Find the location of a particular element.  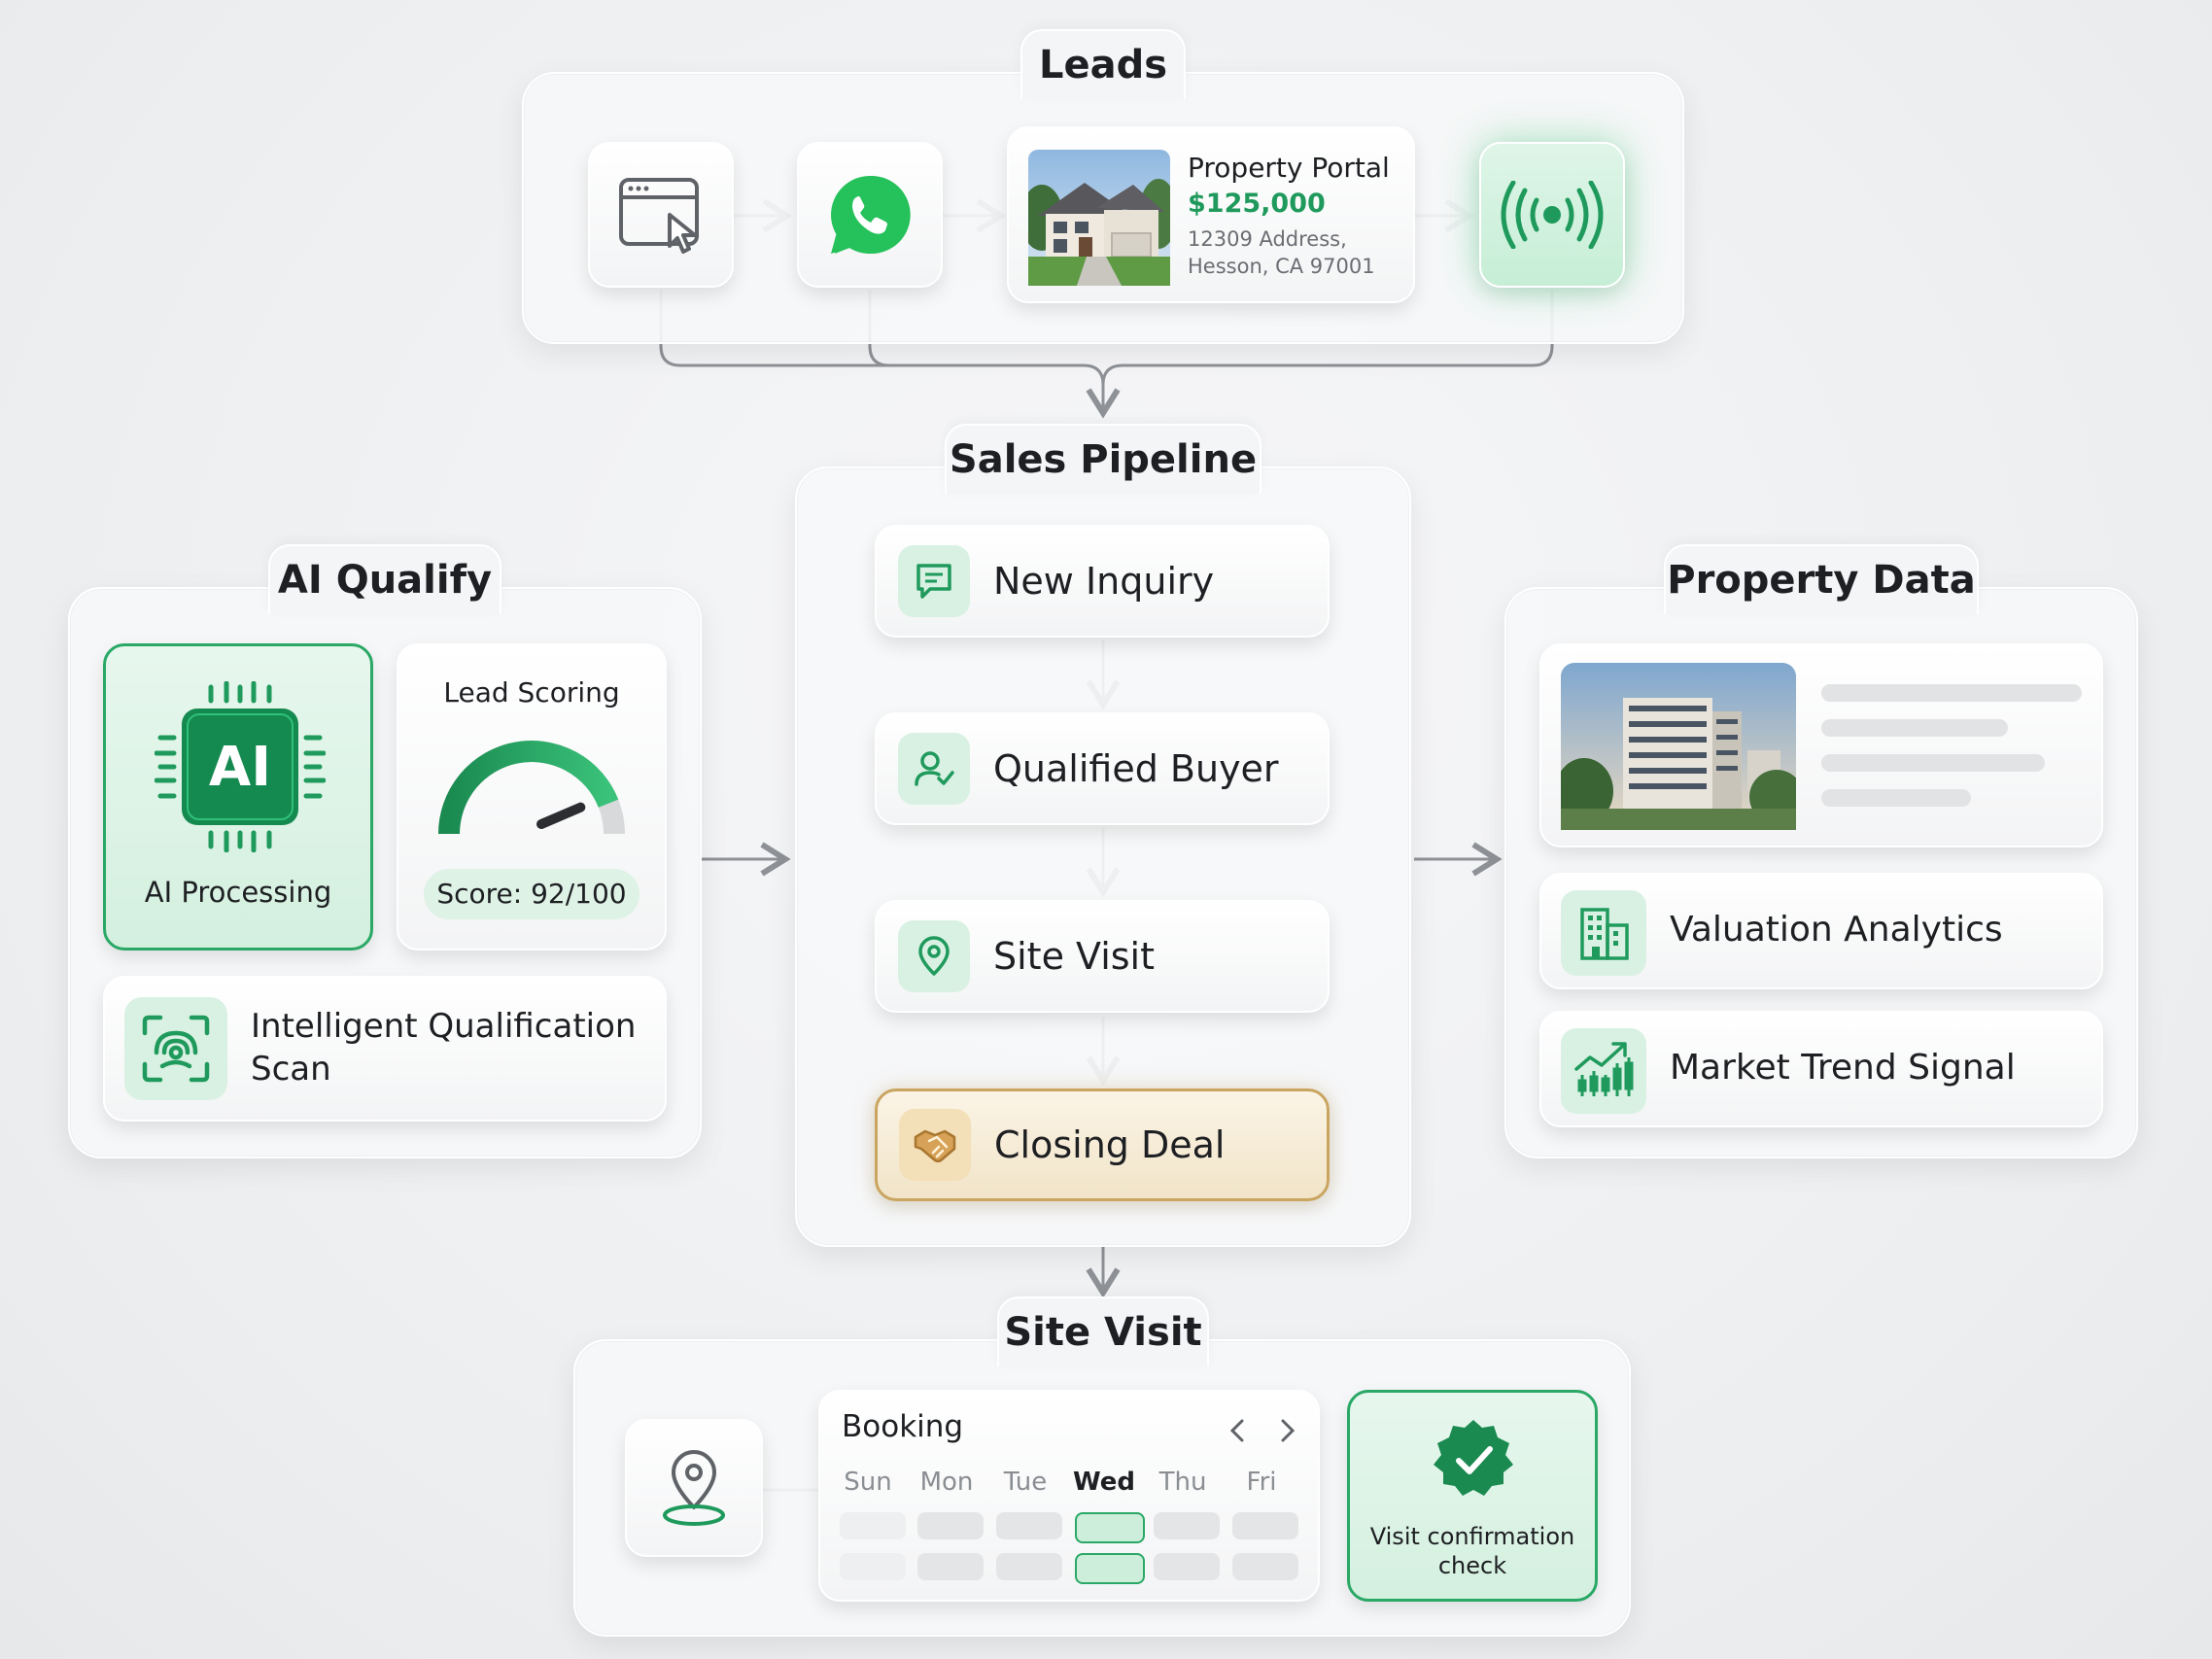

confirmation-line1: Visit confirmation is located at coordinates (1472, 1536).